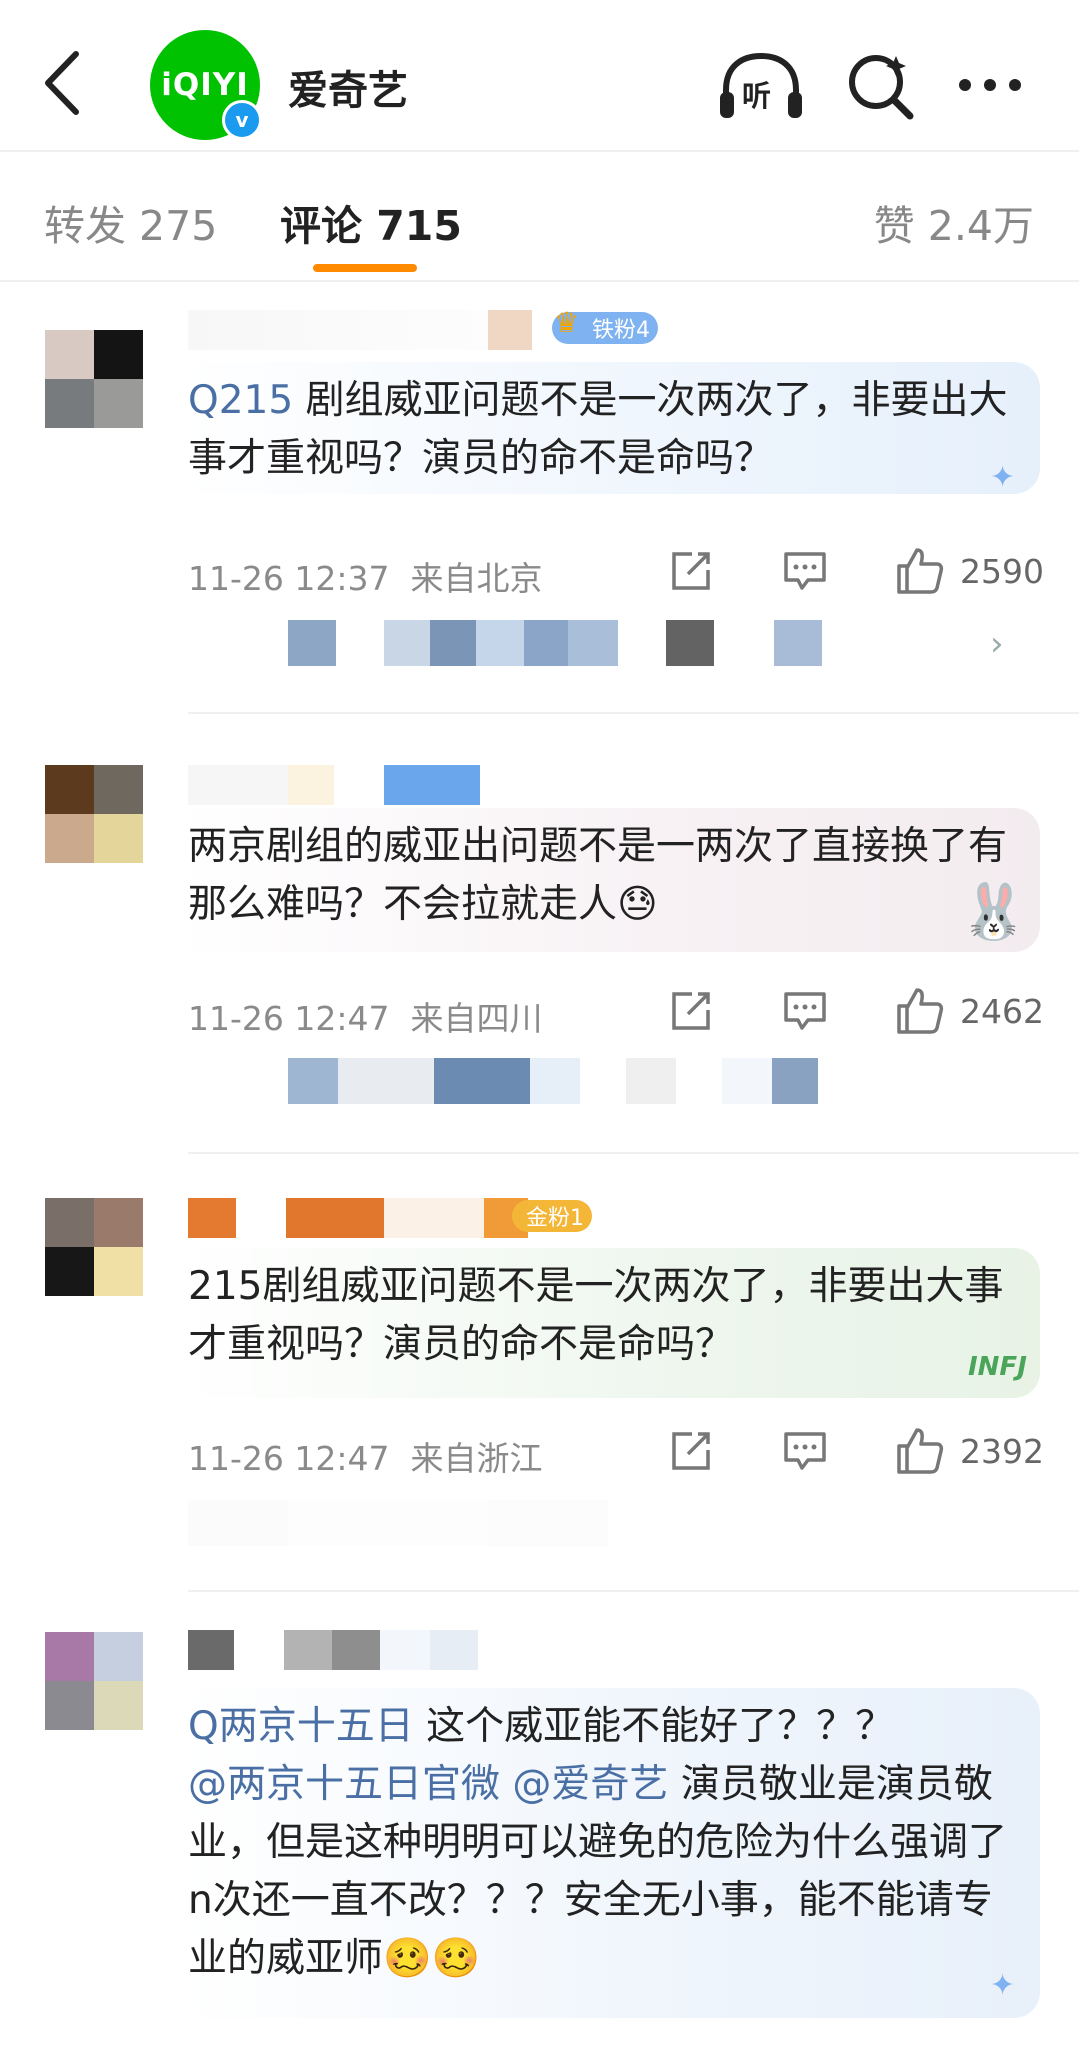 The width and height of the screenshot is (1079, 2045). Describe the element at coordinates (539, 151) in the screenshot. I see `header-divider` at that location.